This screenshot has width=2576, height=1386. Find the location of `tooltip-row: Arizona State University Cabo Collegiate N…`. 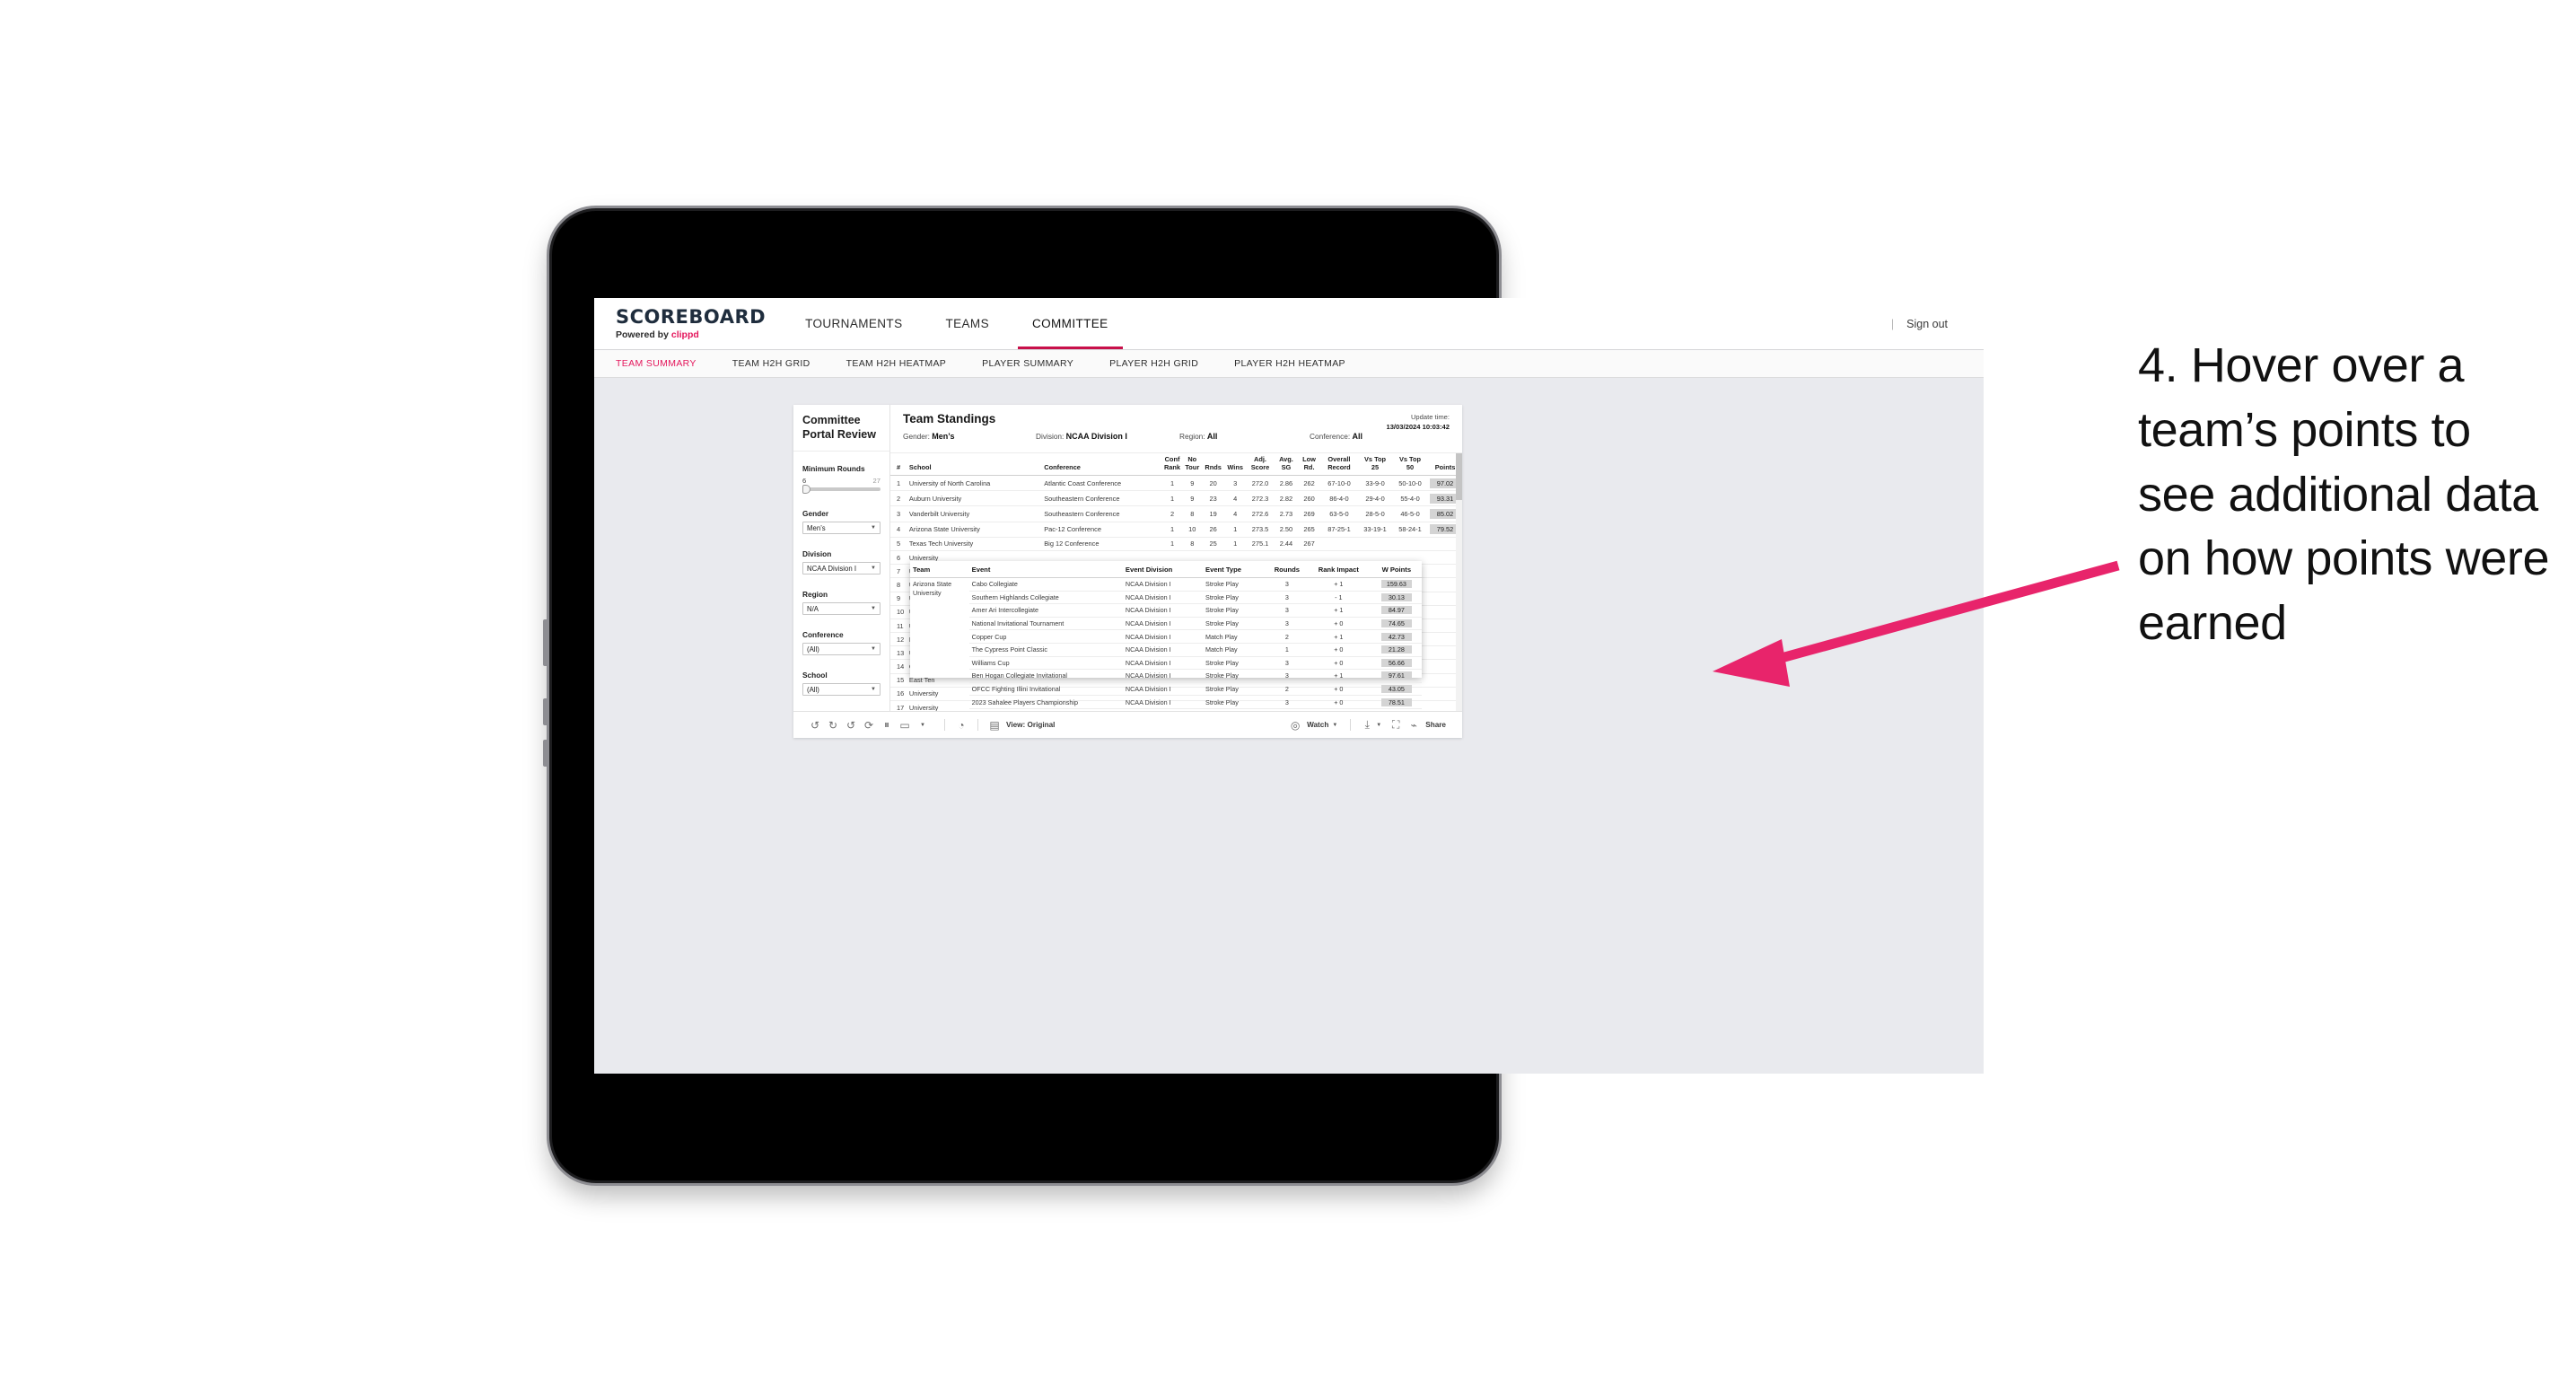

tooltip-row: Arizona State University Cabo Collegiate N… is located at coordinates (1166, 587).